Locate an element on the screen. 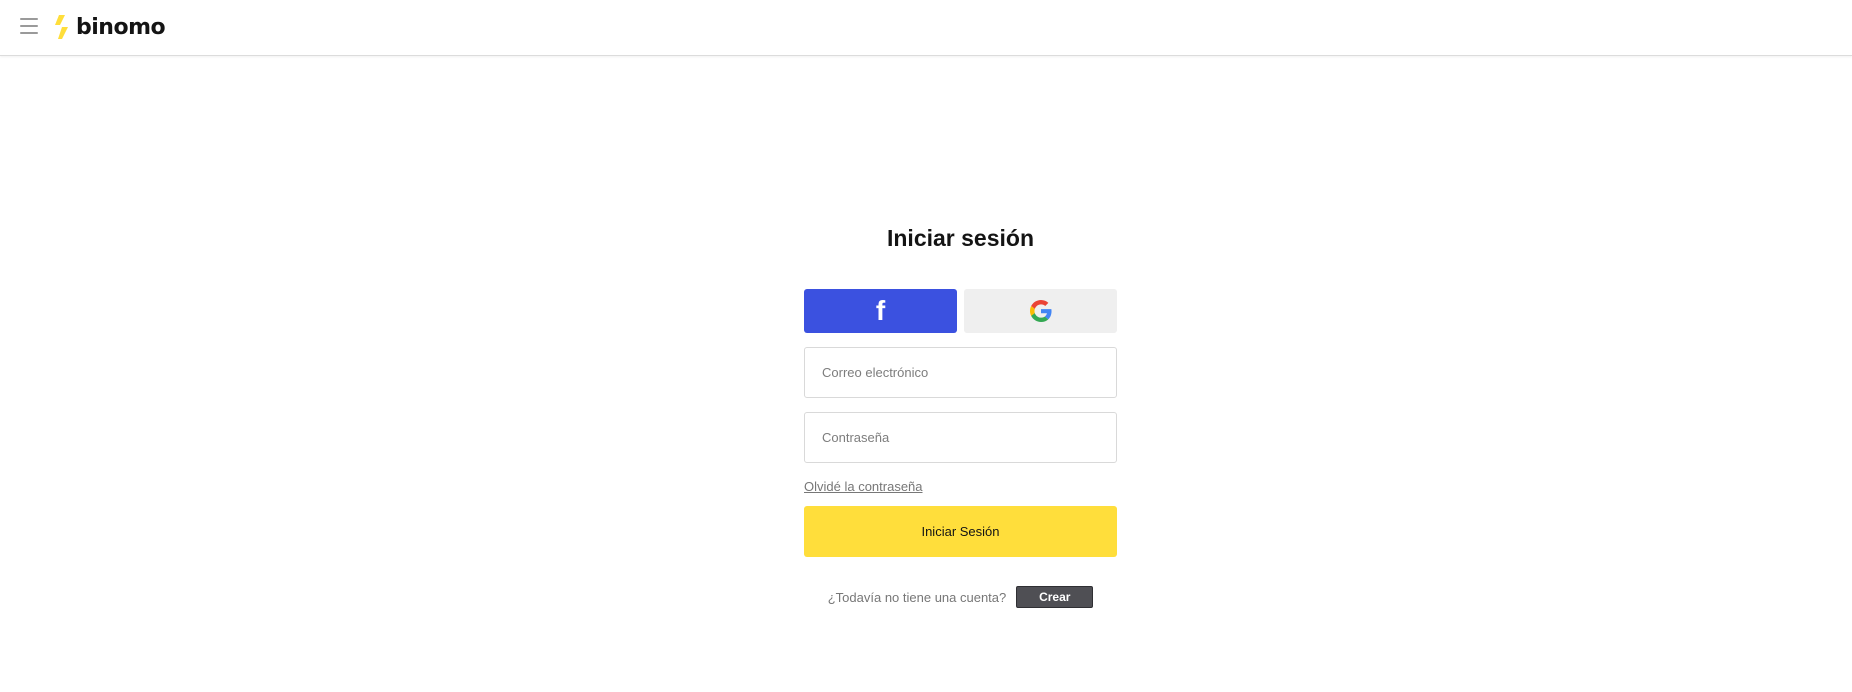 The height and width of the screenshot is (692, 1852). email-input is located at coordinates (960, 372).